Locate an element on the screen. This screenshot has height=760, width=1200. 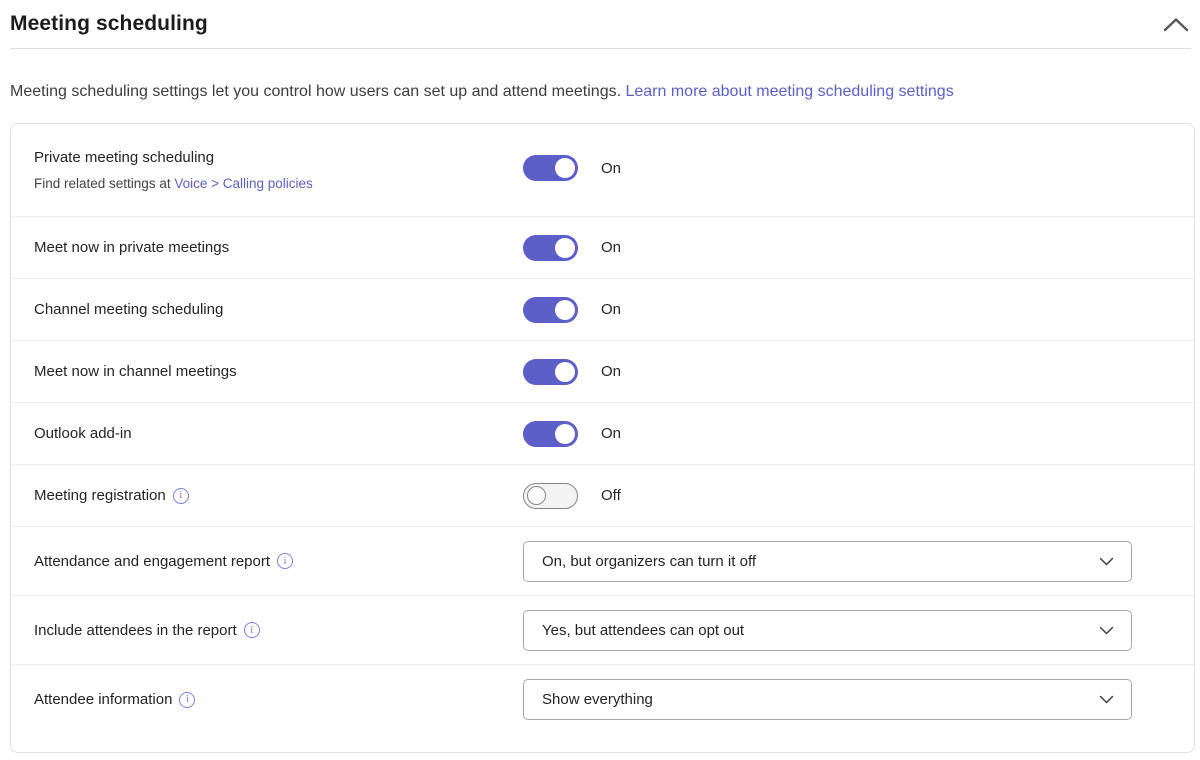
control-col: Yes, but attendees can opt out is located at coordinates (827, 630).